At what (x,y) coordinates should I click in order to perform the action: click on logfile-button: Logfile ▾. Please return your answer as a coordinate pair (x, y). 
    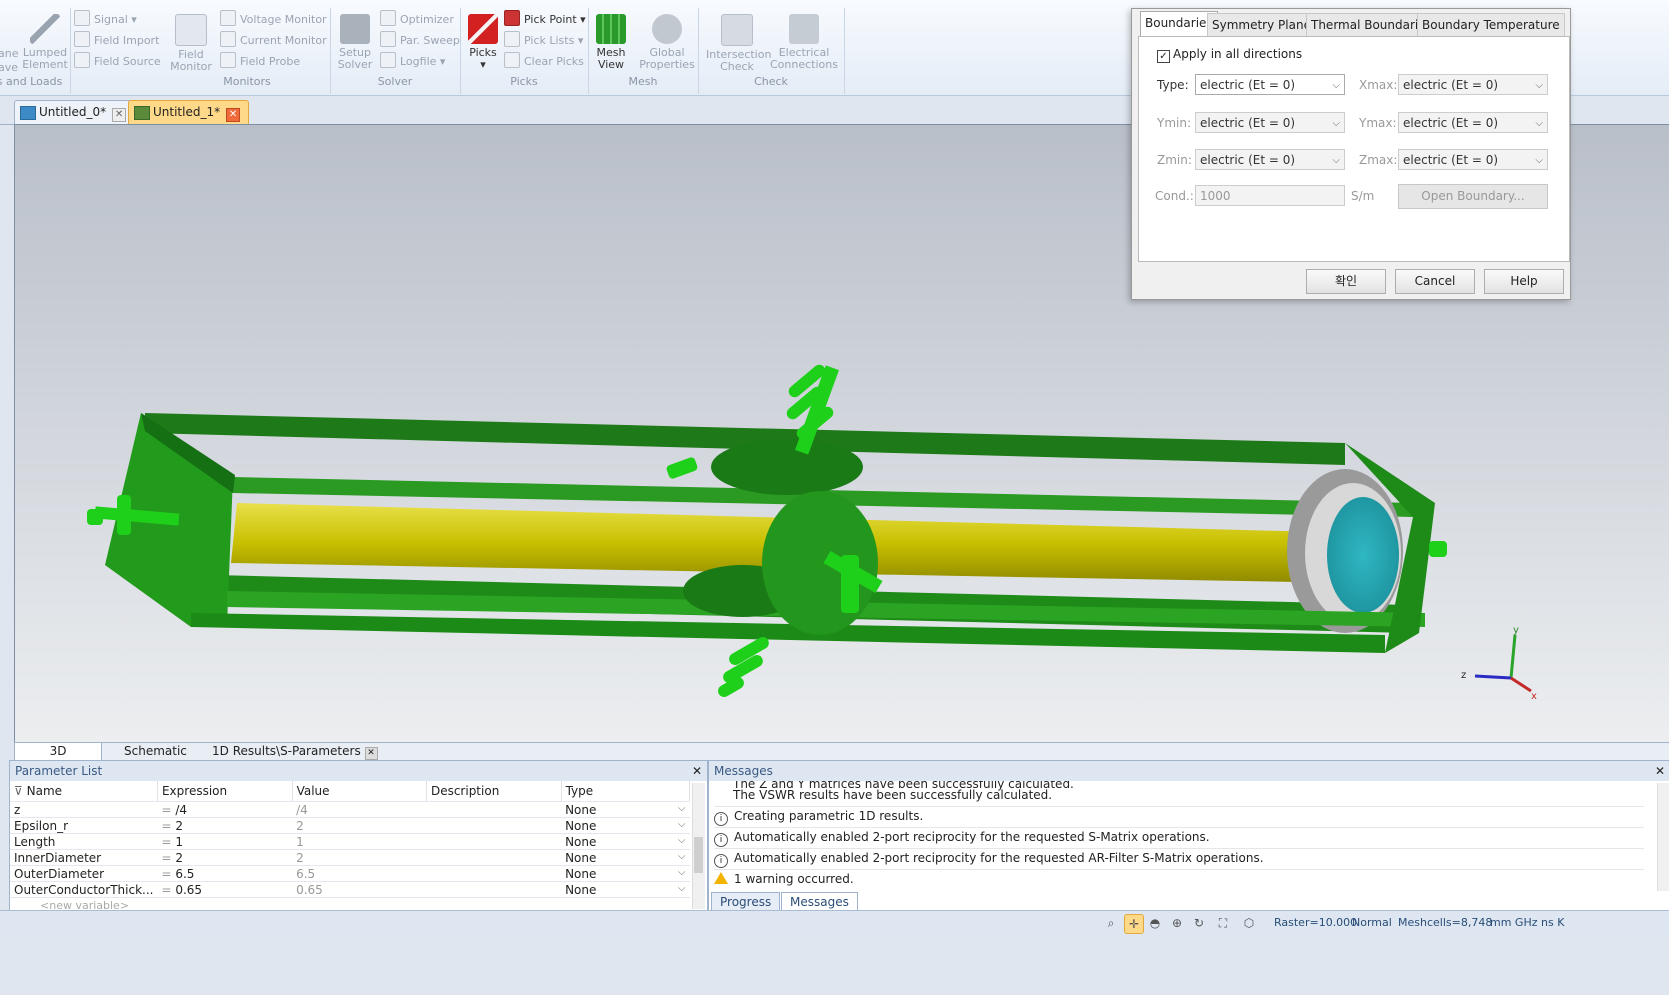
    Looking at the image, I should click on (412, 62).